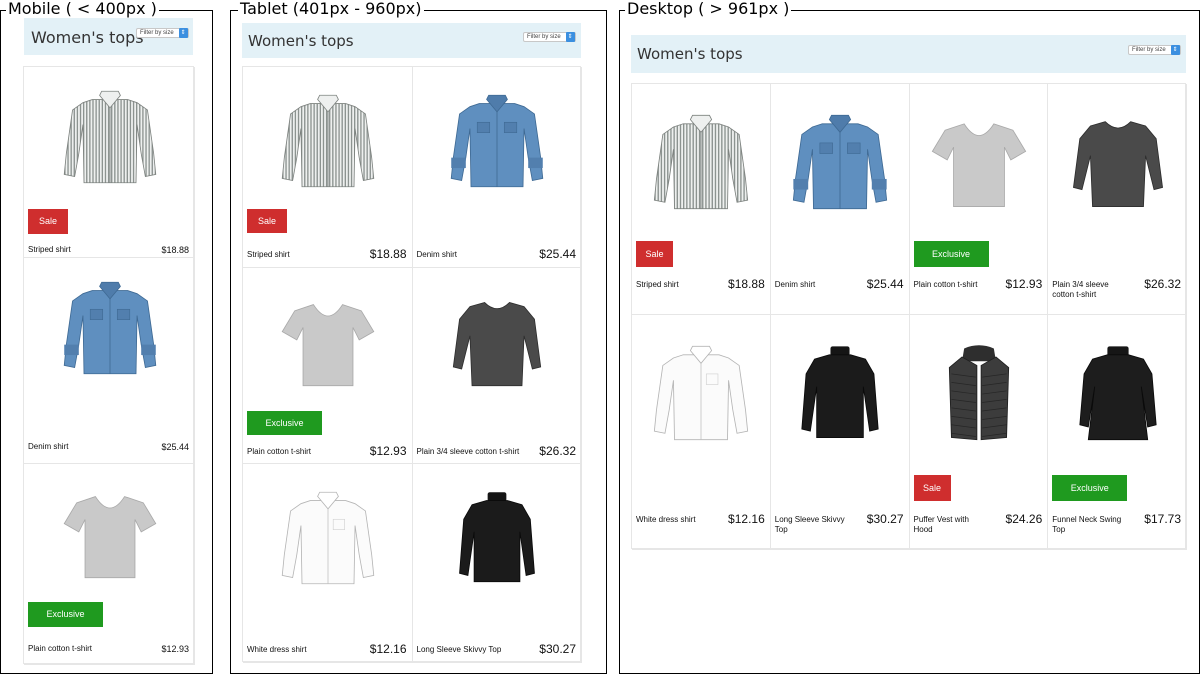 This screenshot has height=674, width=1200. I want to click on desktop-filter-by-size-select: Filter by size ⇕, so click(1154, 50).